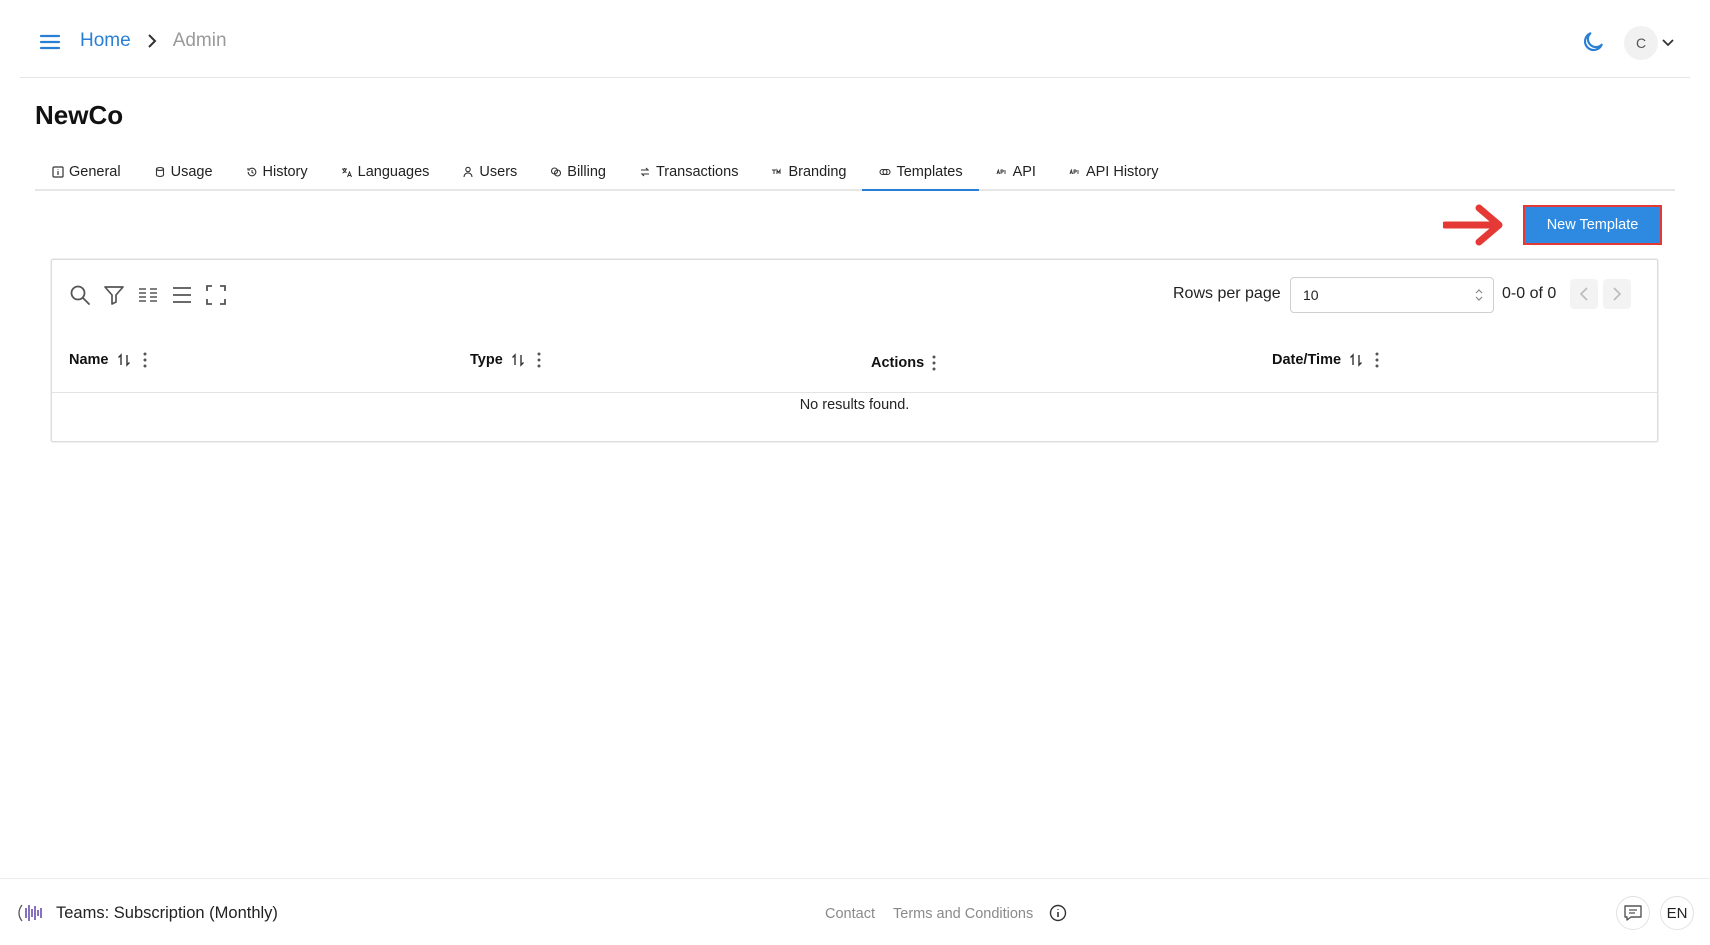 The height and width of the screenshot is (945, 1710). I want to click on fullscreen-icon, so click(216, 295).